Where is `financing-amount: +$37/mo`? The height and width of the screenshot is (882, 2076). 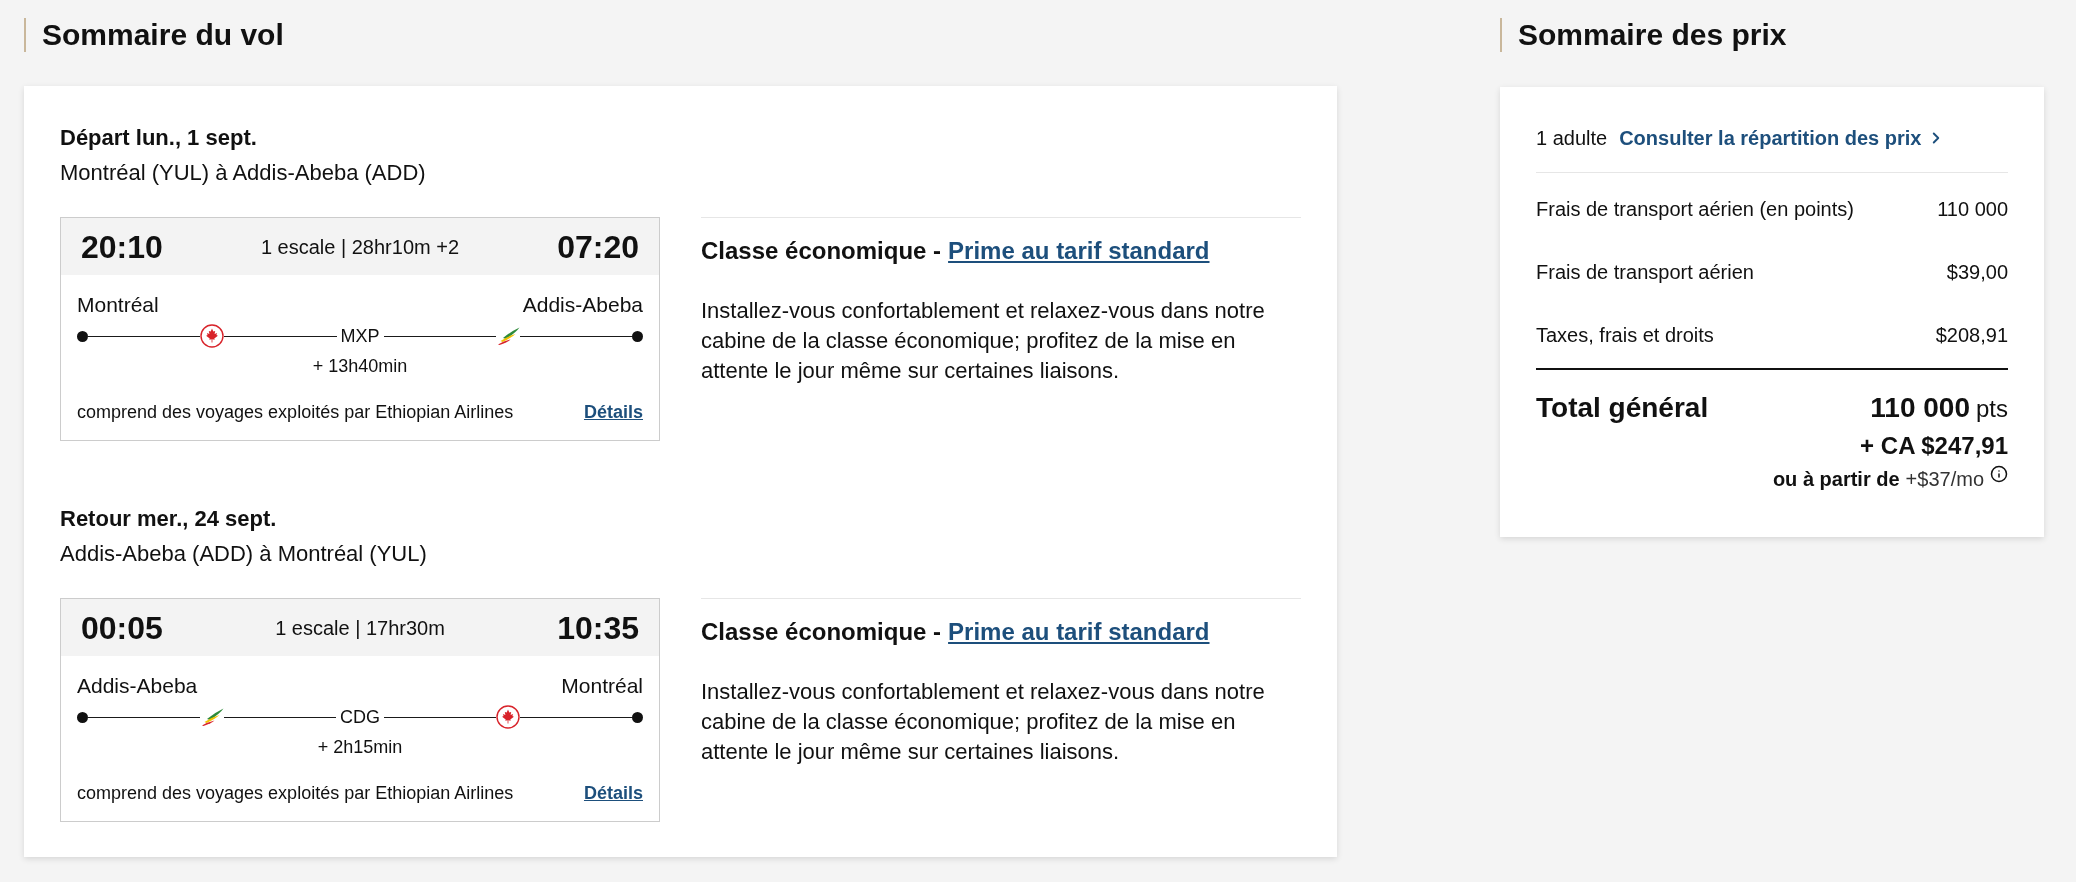
financing-amount: +$37/mo is located at coordinates (1944, 479).